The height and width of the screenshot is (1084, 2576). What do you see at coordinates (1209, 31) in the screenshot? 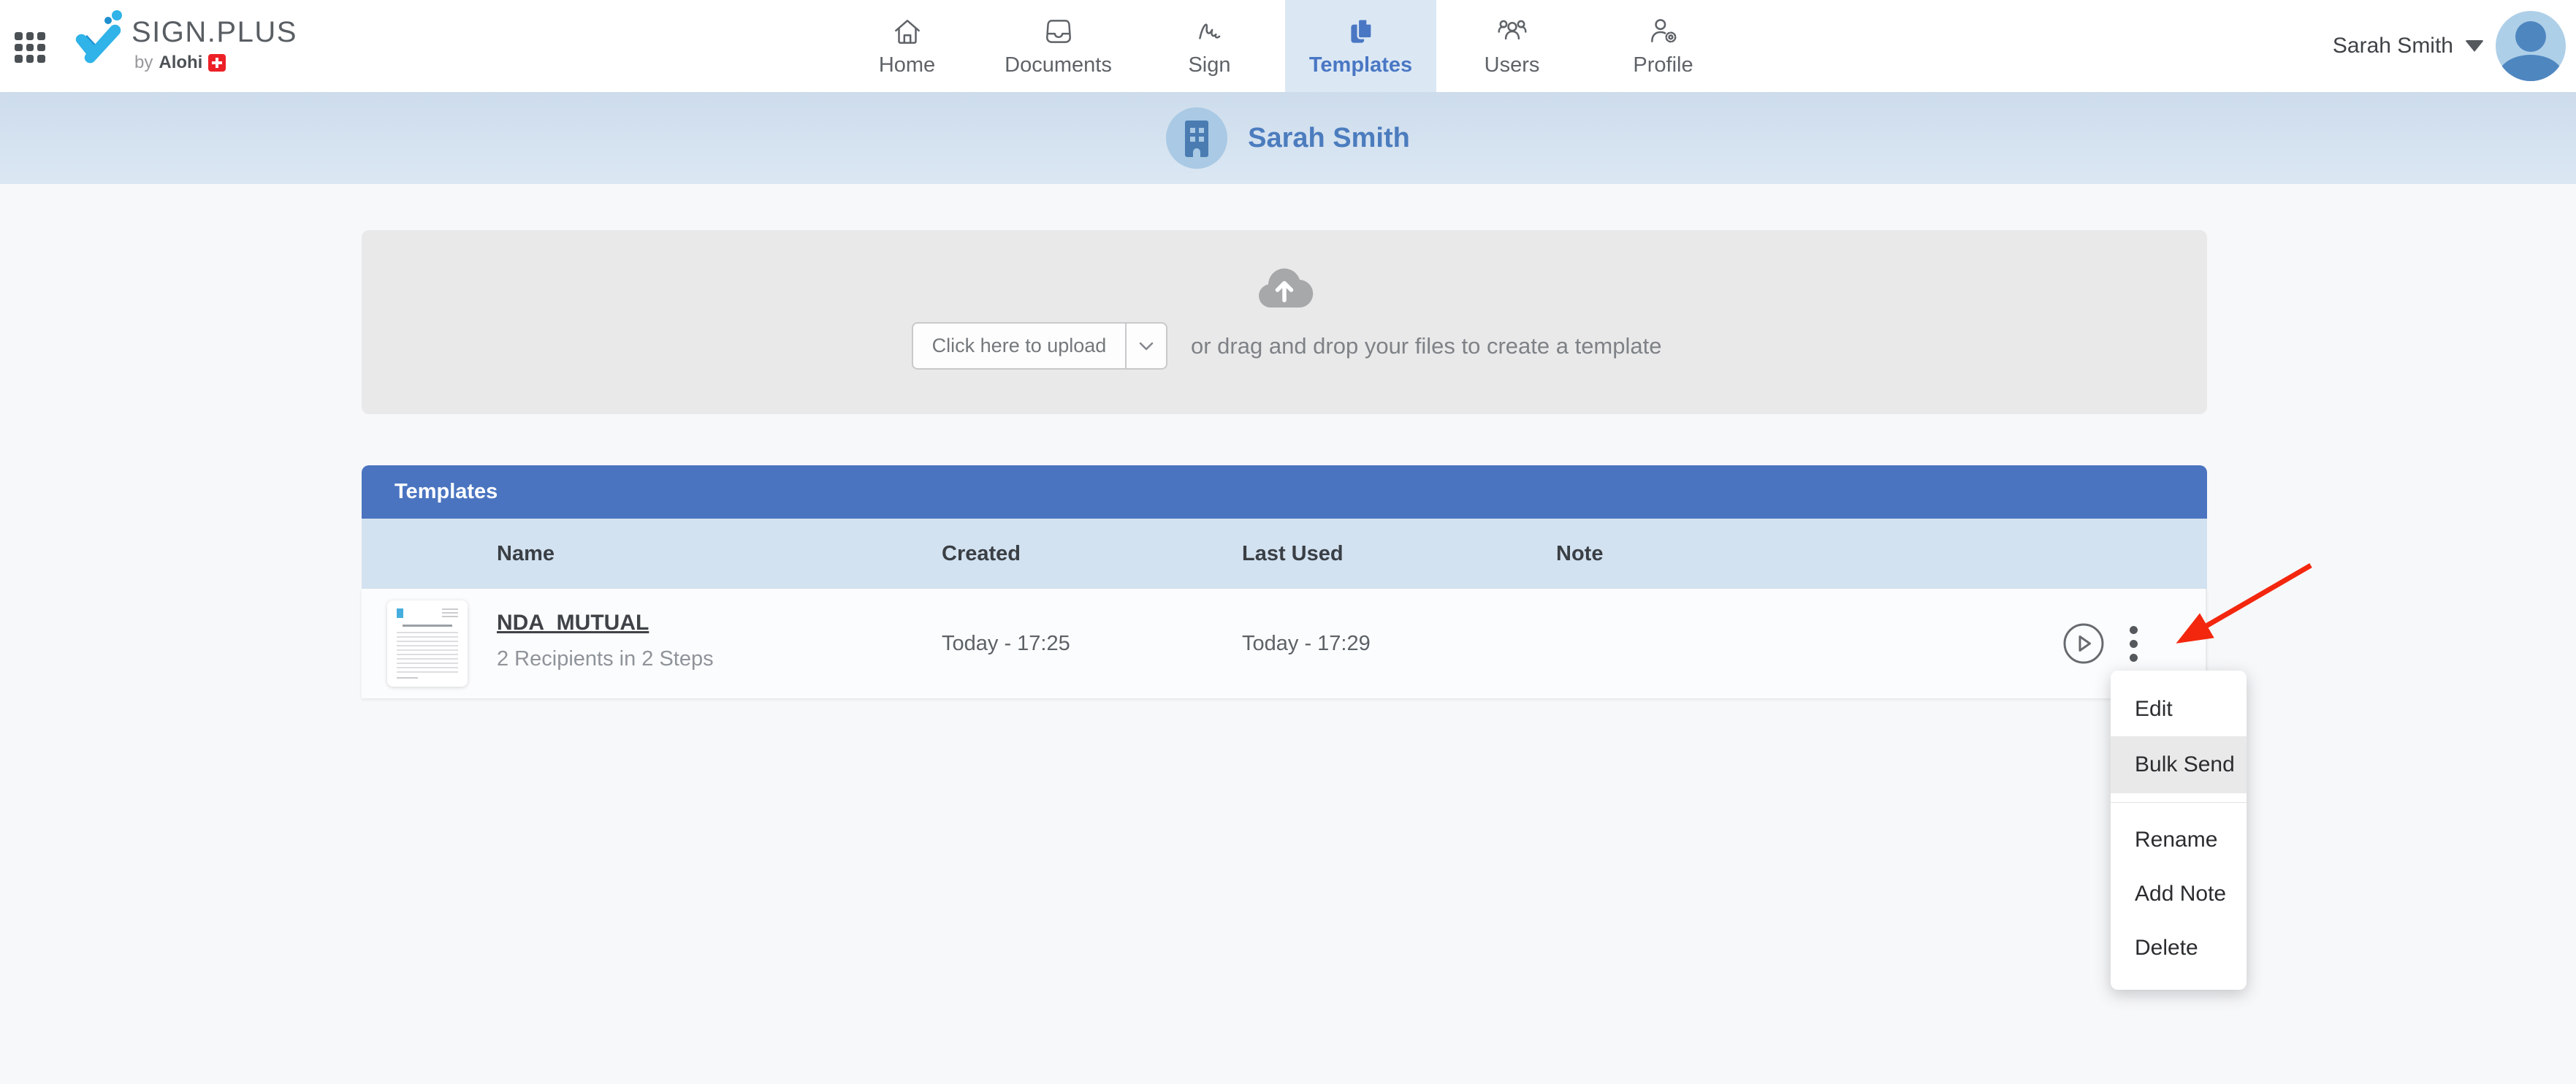
I see `sign-signature-icon` at bounding box center [1209, 31].